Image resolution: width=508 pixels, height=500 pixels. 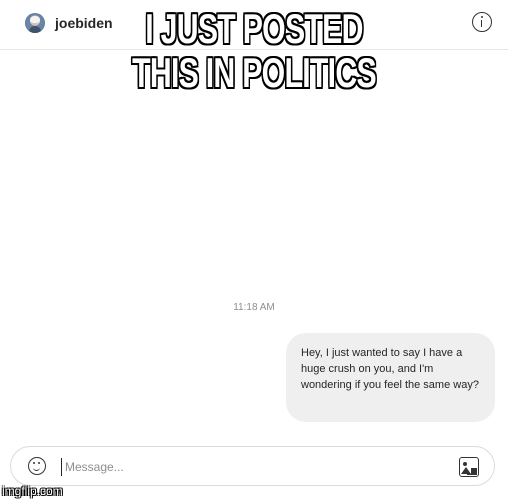 What do you see at coordinates (37, 466) in the screenshot?
I see `emoji-icon` at bounding box center [37, 466].